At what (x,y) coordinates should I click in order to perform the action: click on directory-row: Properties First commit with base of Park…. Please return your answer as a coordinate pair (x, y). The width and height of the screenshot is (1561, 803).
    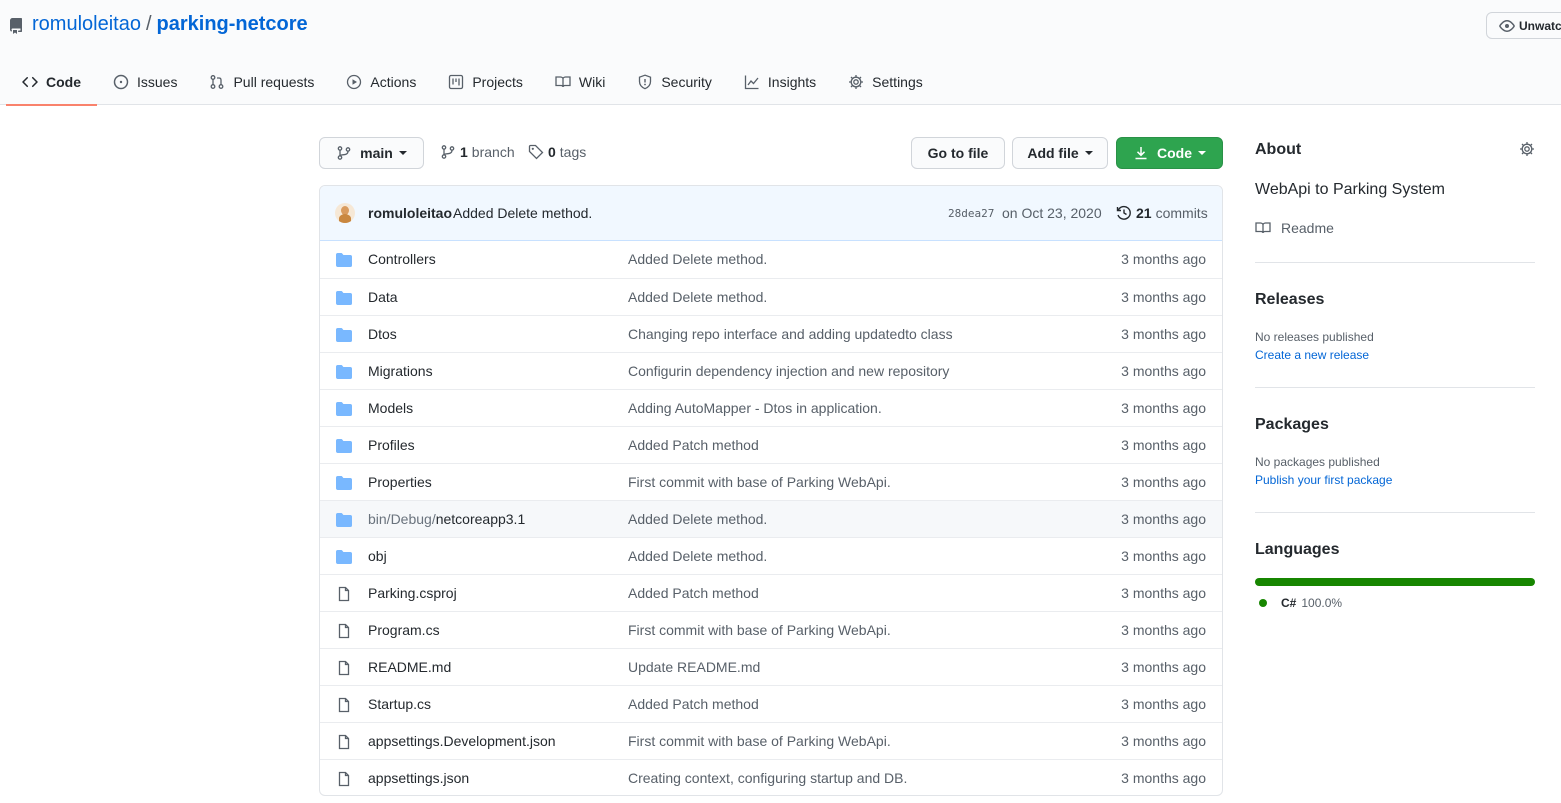
    Looking at the image, I should click on (771, 481).